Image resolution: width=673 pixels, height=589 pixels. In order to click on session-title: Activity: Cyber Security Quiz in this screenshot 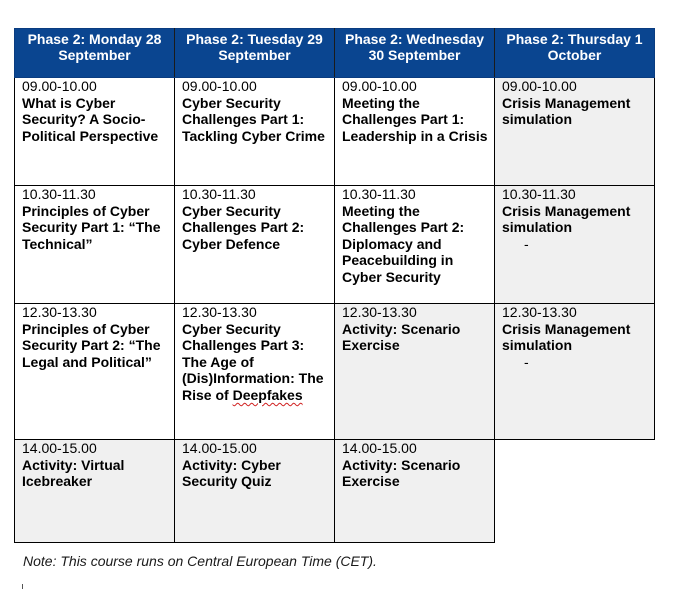, I will do `click(231, 473)`.